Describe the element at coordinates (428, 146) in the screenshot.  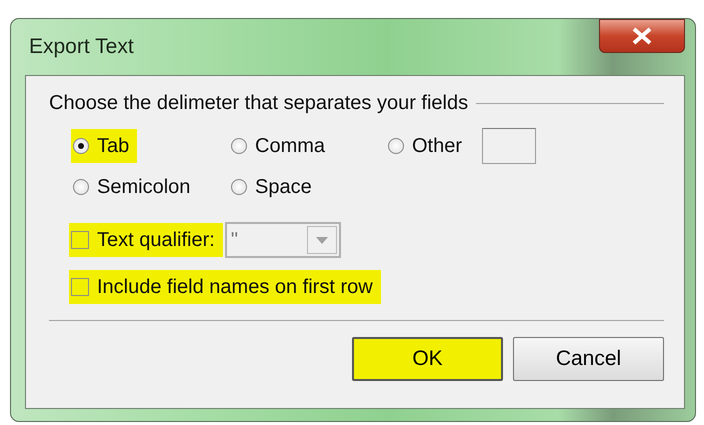
I see `radio-option: Other` at that location.